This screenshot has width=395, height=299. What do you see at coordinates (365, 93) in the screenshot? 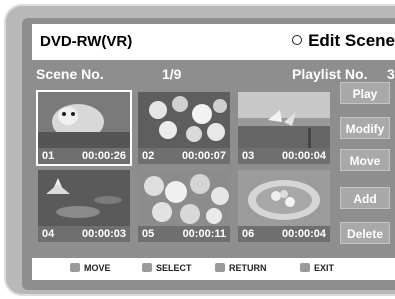
I see `play-button: Play` at bounding box center [365, 93].